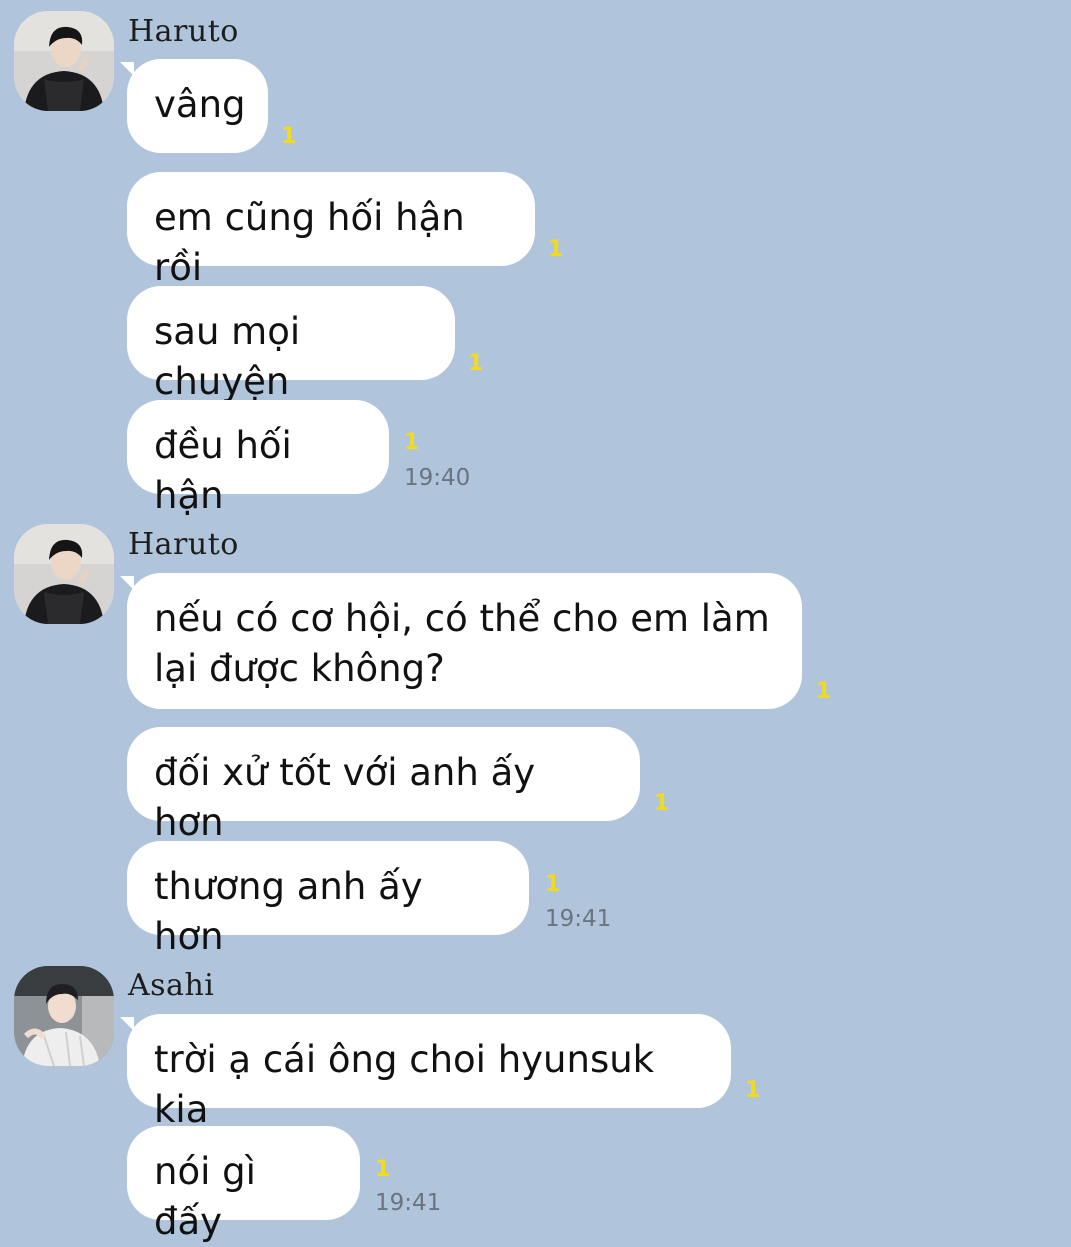 The width and height of the screenshot is (1071, 1247). What do you see at coordinates (383, 785) in the screenshot?
I see `message-bubble: đối xử tốt với anh ấy hơn` at bounding box center [383, 785].